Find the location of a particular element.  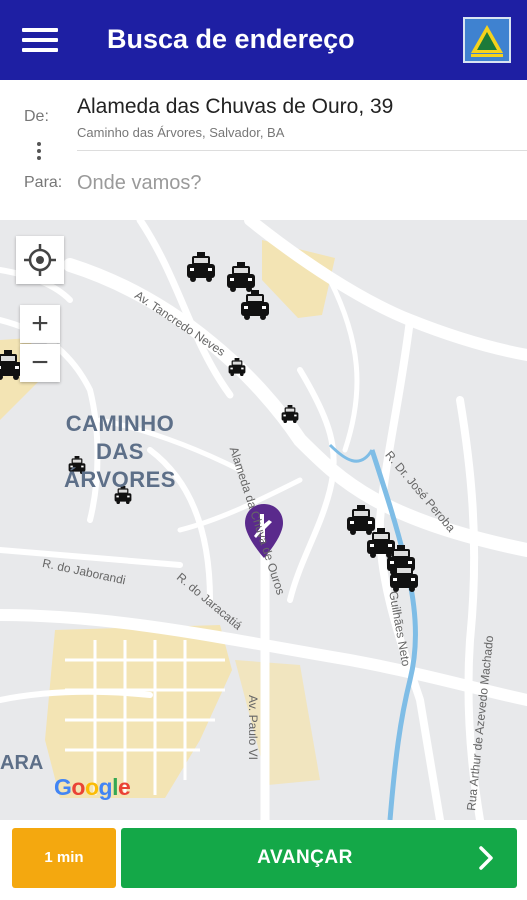

page-title: Busca de endereço is located at coordinates (231, 39).